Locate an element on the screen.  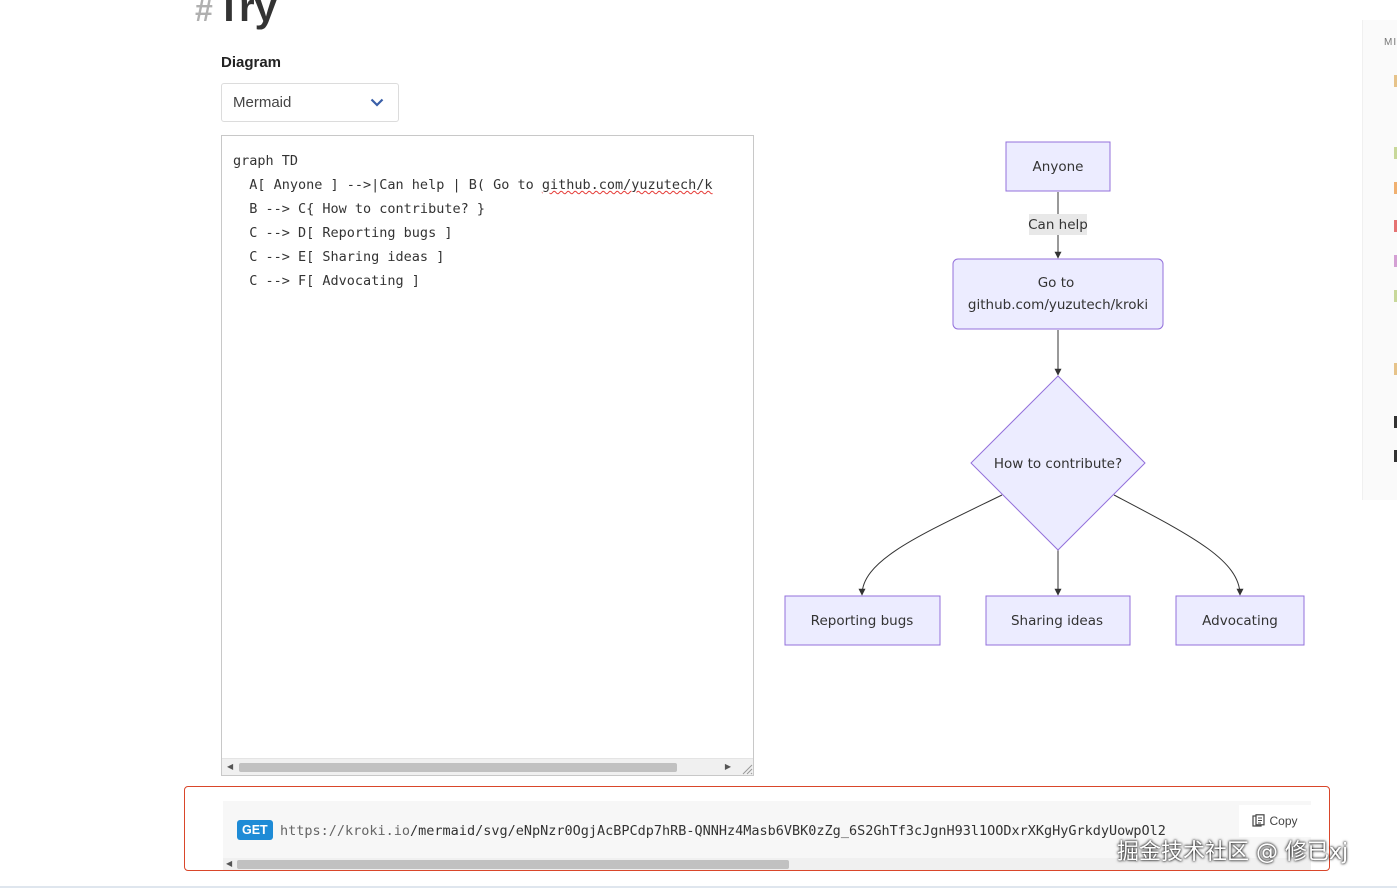
code-line-1: graph TD is located at coordinates (266, 161).